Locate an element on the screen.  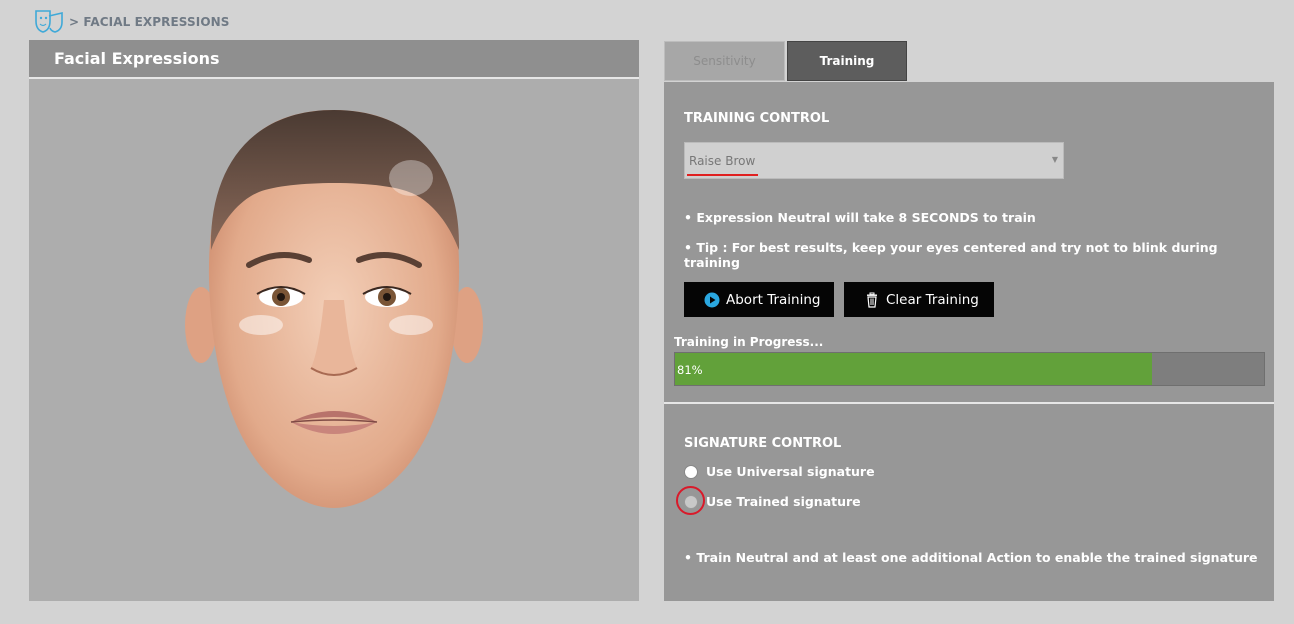
face-panel-header: Facial Expressions is located at coordinates (334, 59).